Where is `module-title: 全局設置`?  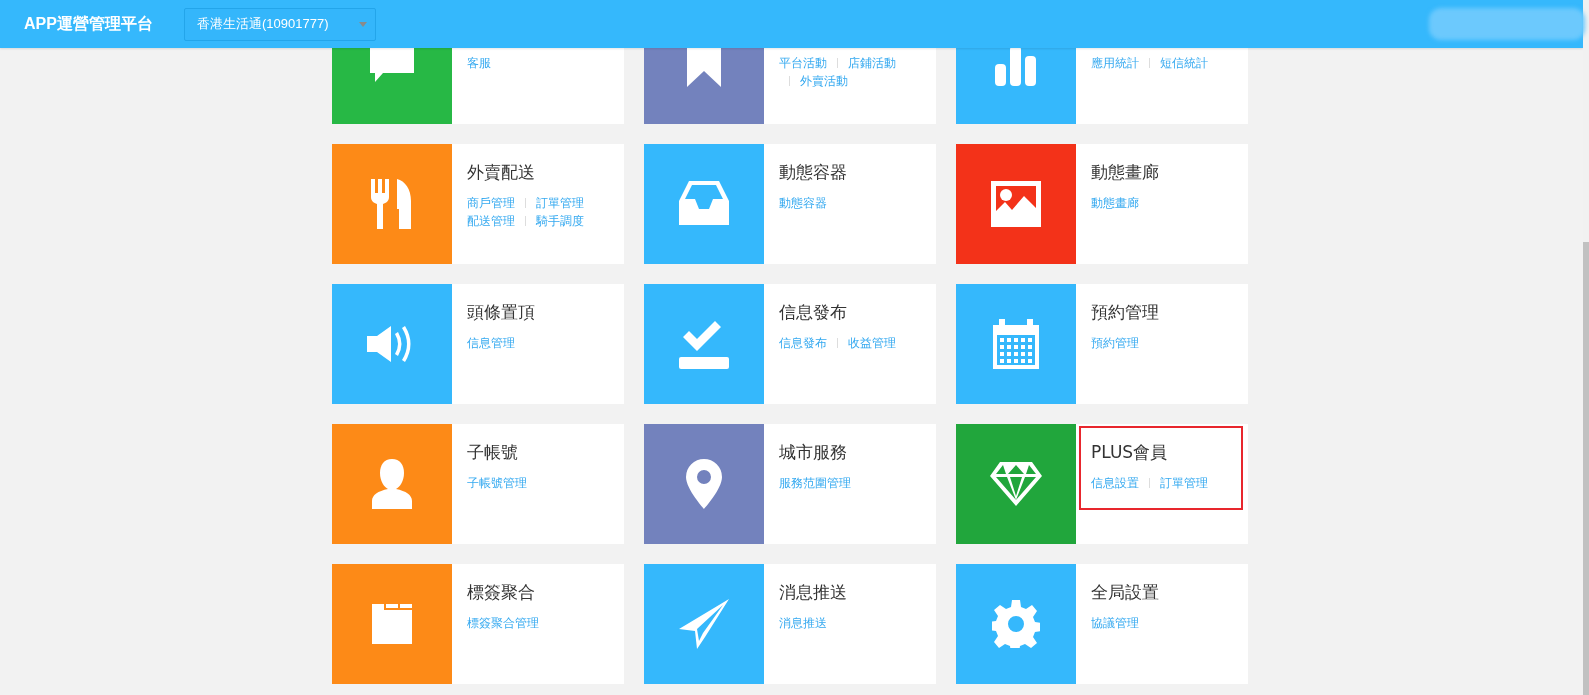 module-title: 全局設置 is located at coordinates (1125, 592).